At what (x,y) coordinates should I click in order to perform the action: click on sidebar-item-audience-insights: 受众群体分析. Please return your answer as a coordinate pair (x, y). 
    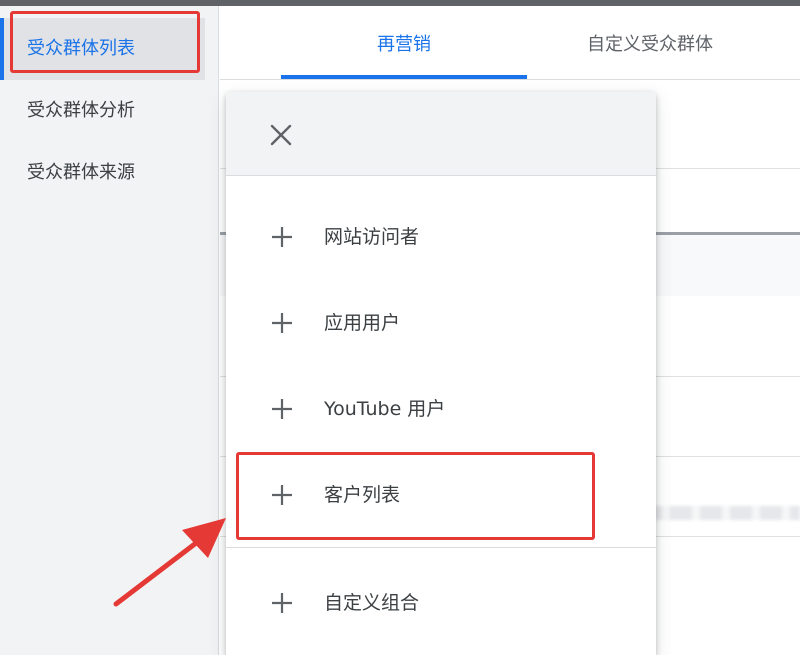
    Looking at the image, I should click on (109, 111).